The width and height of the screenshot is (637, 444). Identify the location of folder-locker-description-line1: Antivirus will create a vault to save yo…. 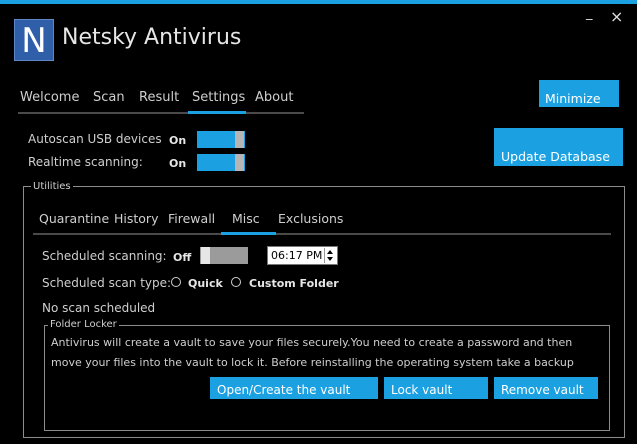
(312, 342).